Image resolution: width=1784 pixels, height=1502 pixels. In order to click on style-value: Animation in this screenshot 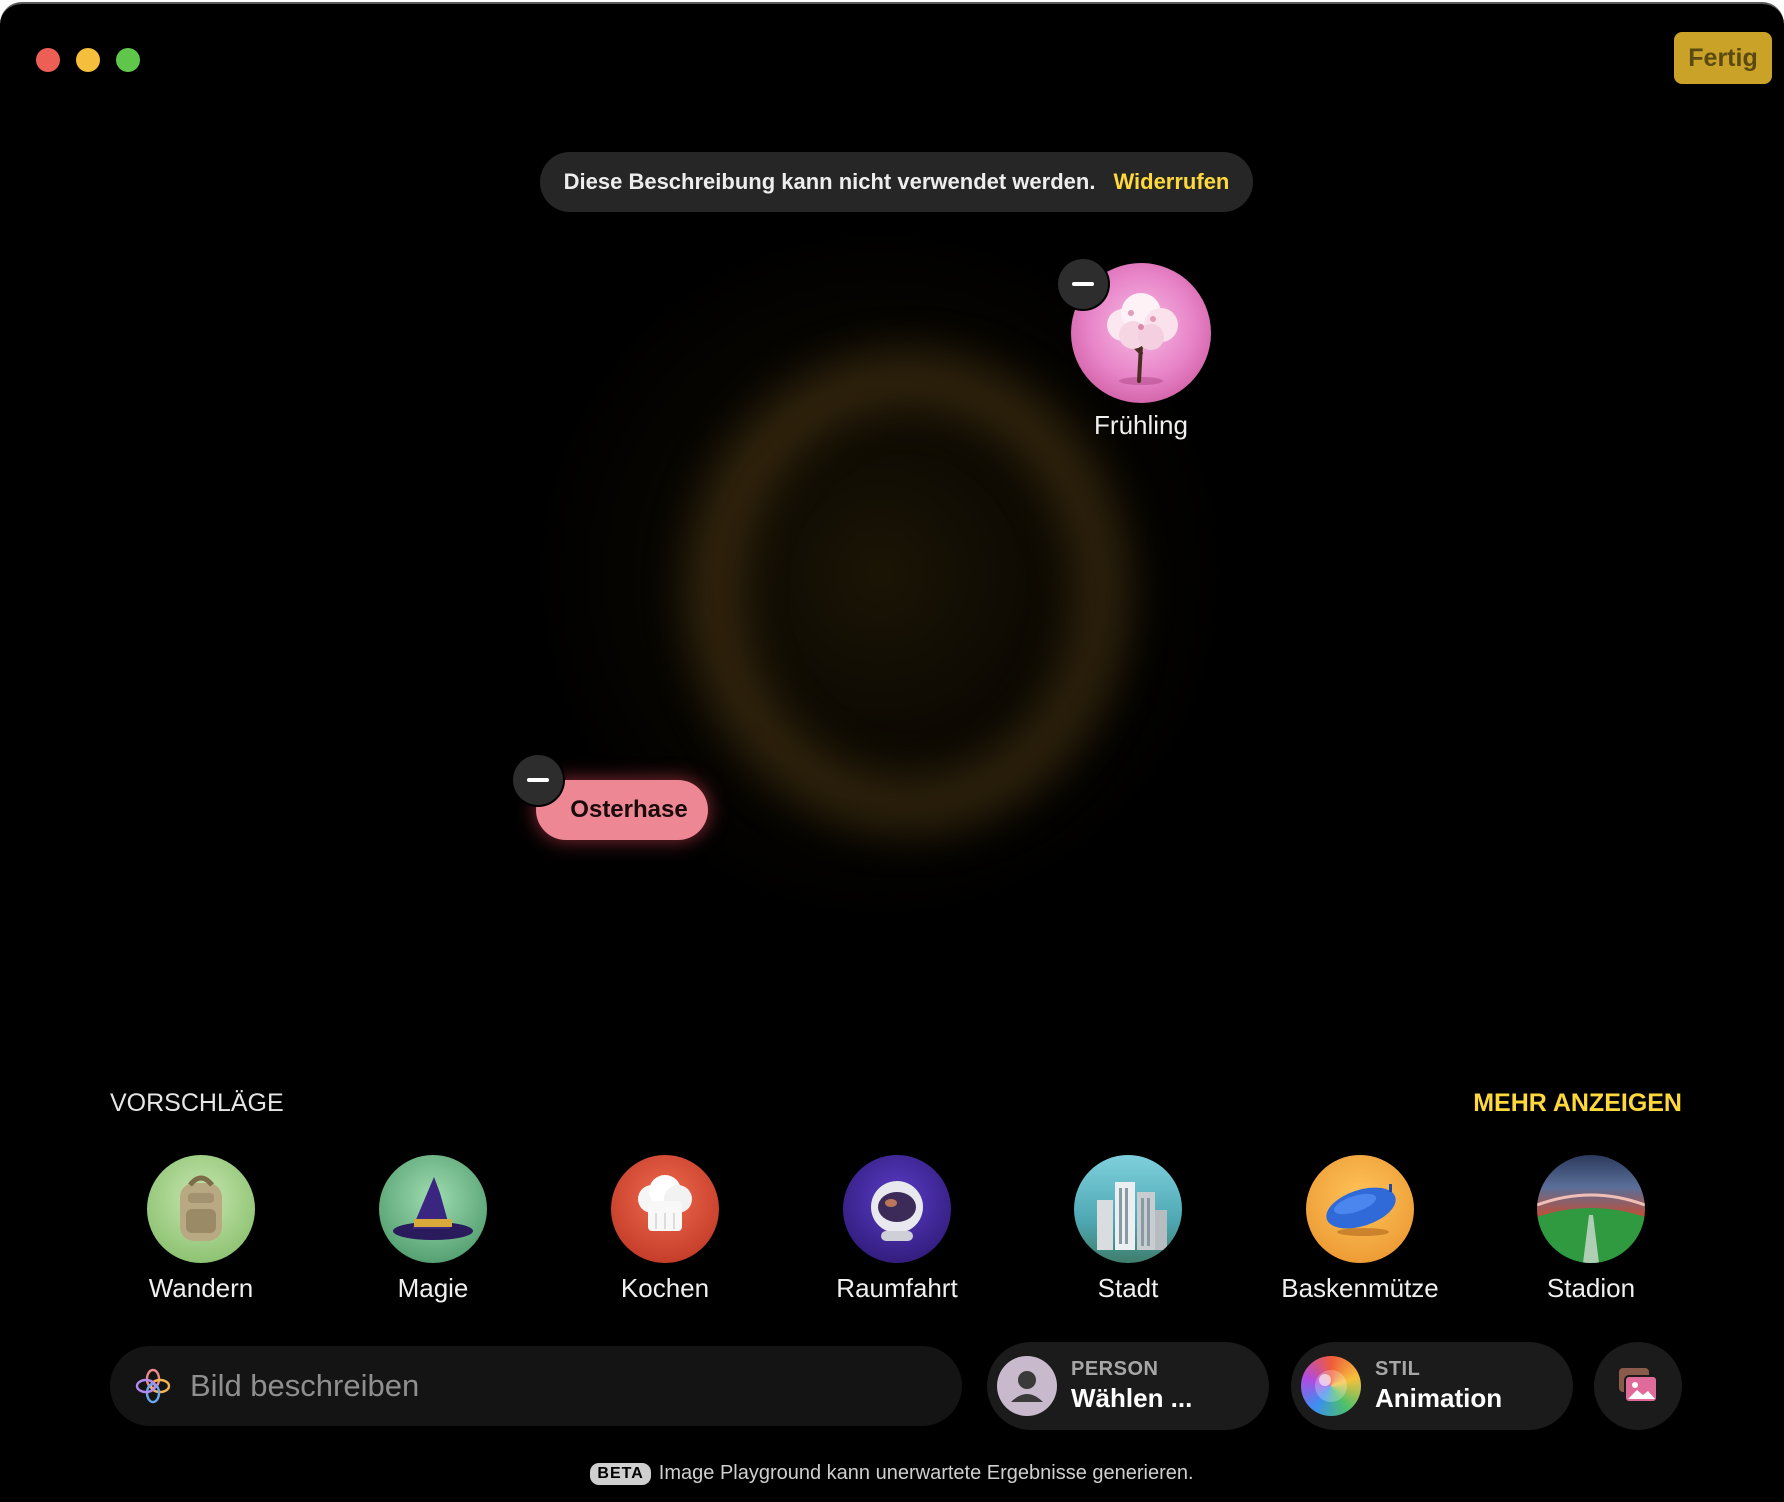, I will do `click(1439, 1398)`.